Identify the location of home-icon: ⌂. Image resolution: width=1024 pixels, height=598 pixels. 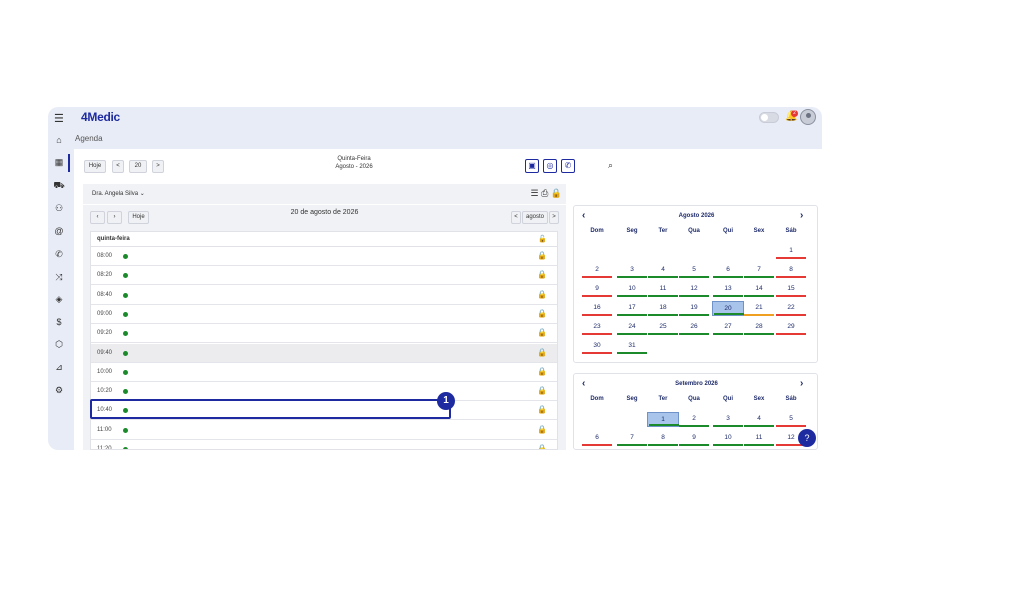
(59, 140).